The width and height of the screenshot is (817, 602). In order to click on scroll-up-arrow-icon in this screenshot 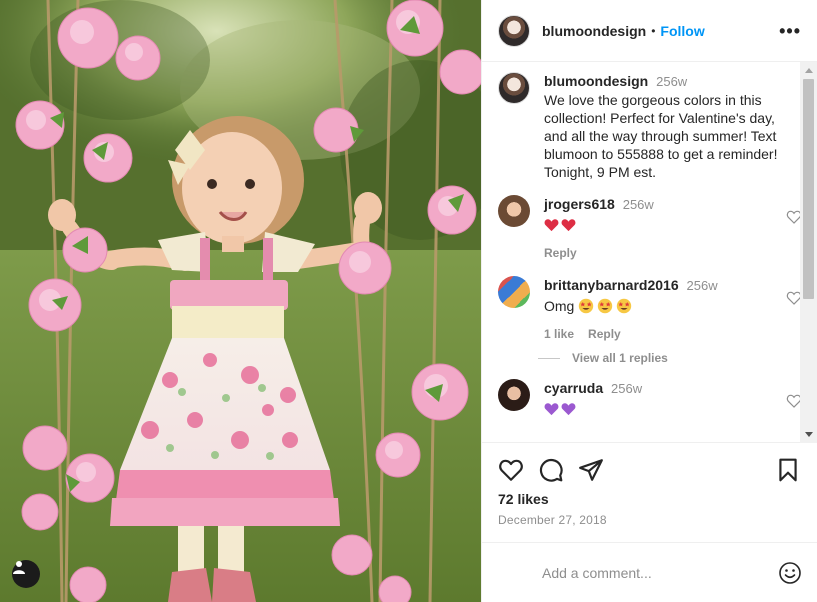, I will do `click(809, 70)`.